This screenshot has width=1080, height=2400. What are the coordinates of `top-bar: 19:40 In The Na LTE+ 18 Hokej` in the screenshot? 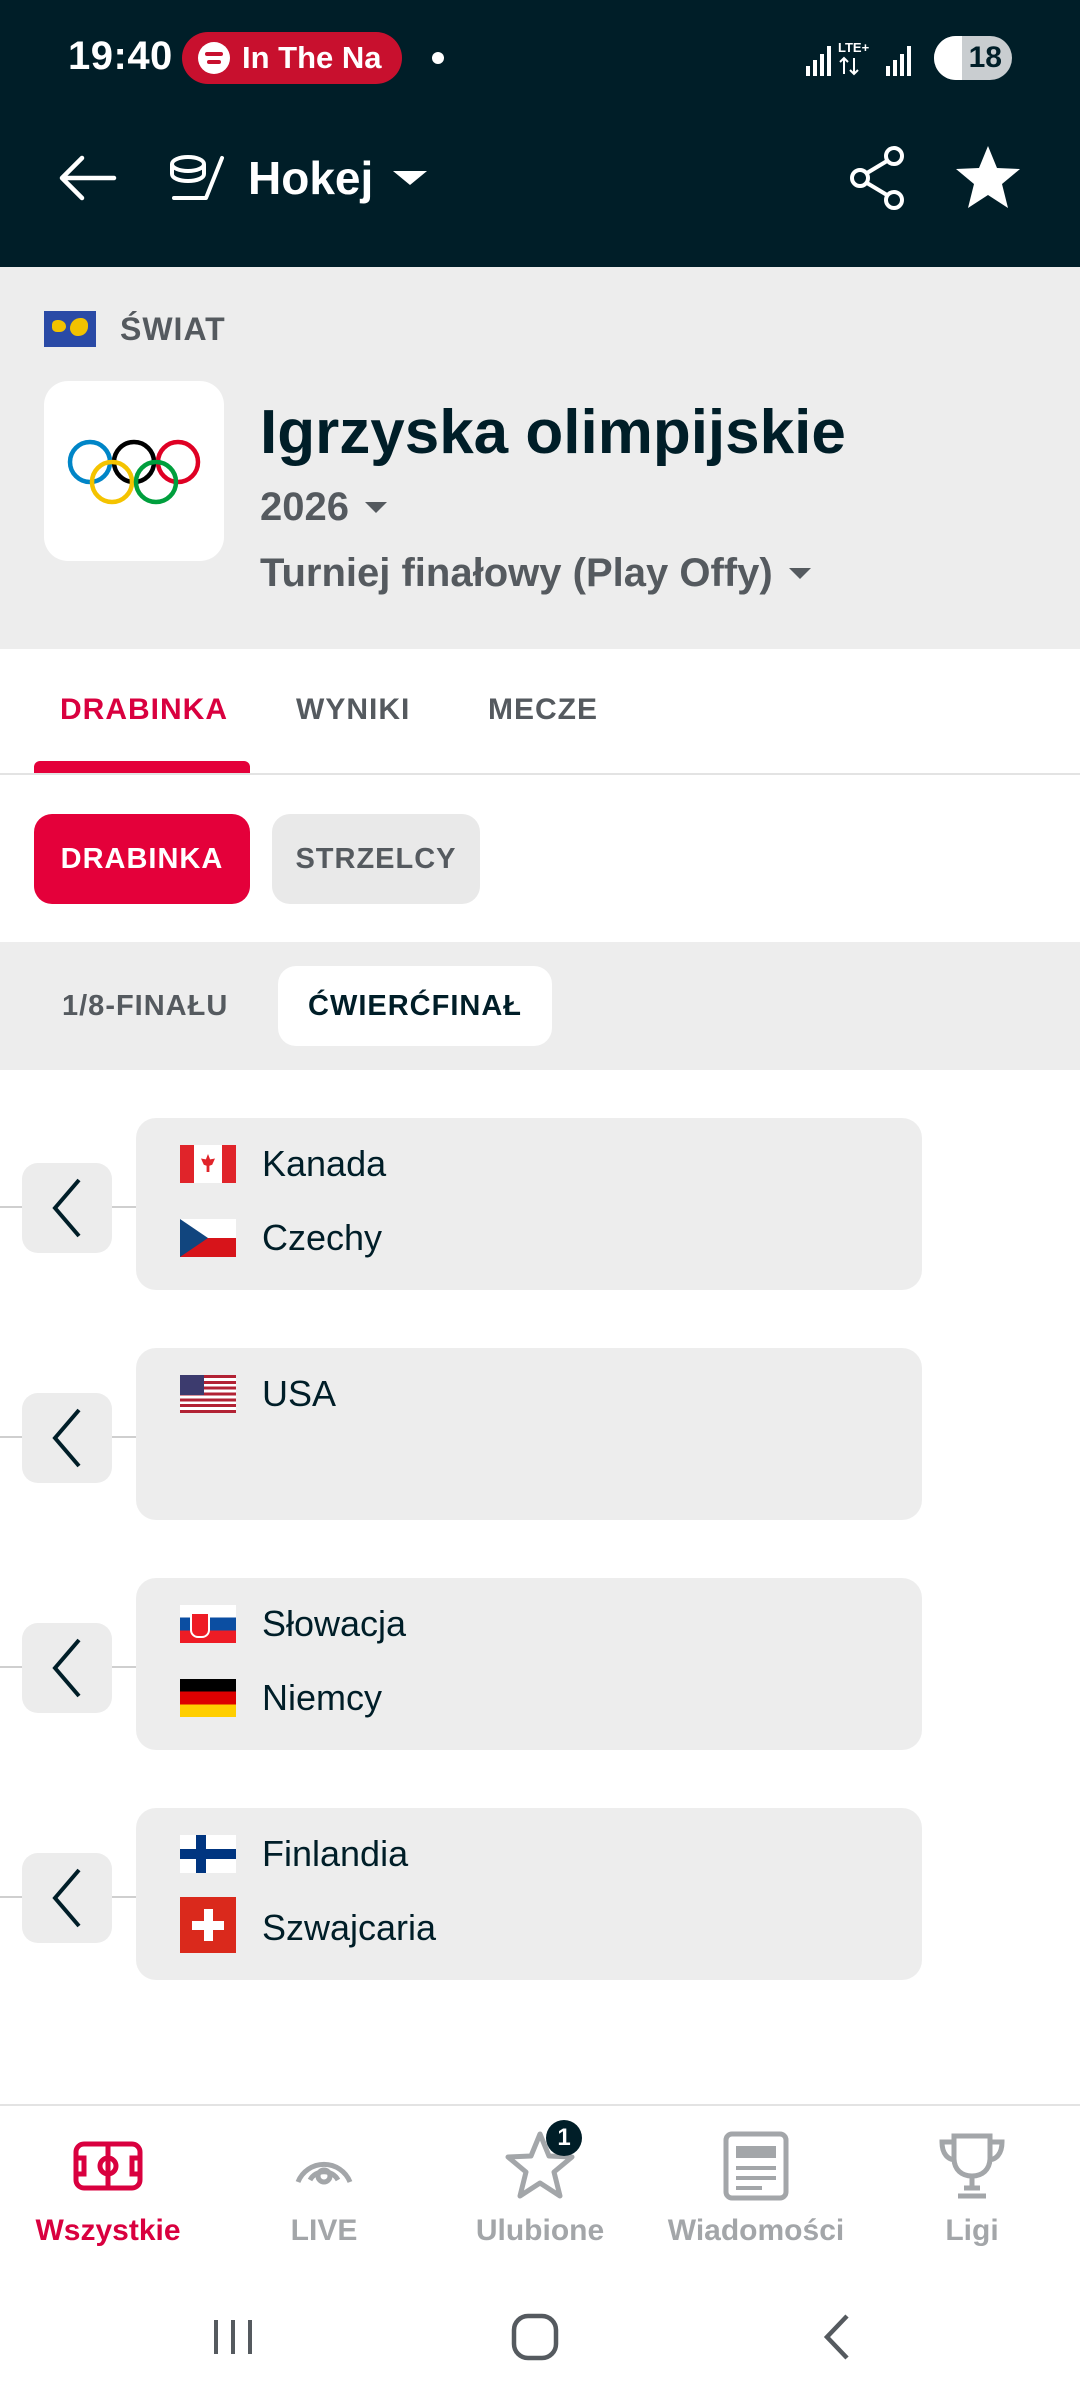 It's located at (540, 133).